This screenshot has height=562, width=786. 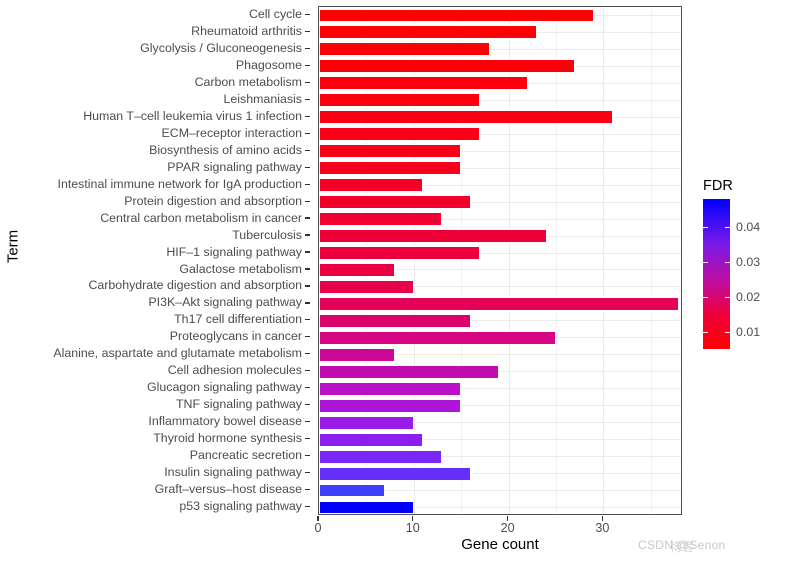 I want to click on legend-tick-label: 0.02, so click(x=748, y=296).